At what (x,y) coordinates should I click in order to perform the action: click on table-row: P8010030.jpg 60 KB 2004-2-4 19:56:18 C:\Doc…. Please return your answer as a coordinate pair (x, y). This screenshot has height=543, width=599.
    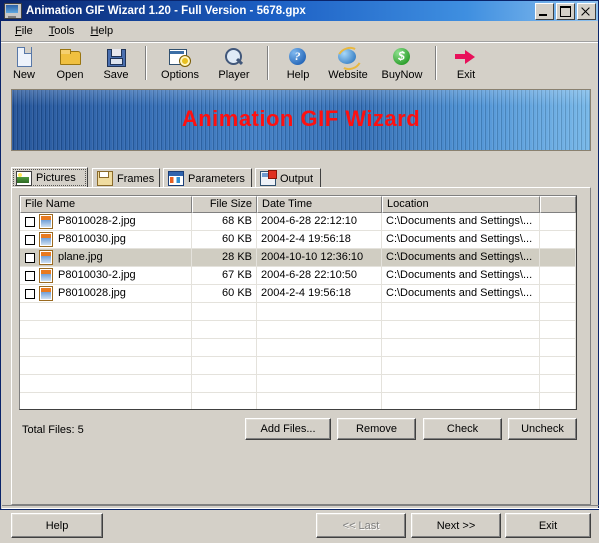
    Looking at the image, I should click on (298, 240).